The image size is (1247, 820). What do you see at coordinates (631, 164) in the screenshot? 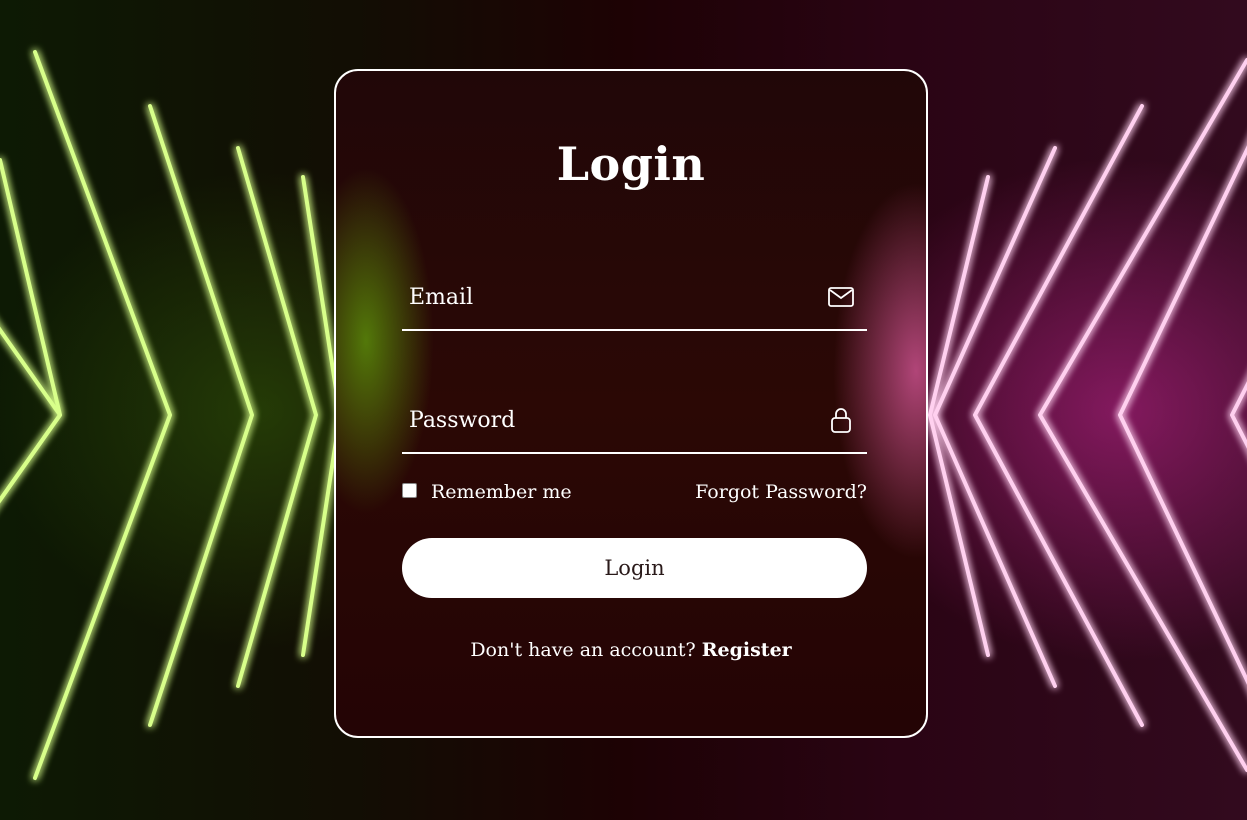
I see `login-title: Login` at bounding box center [631, 164].